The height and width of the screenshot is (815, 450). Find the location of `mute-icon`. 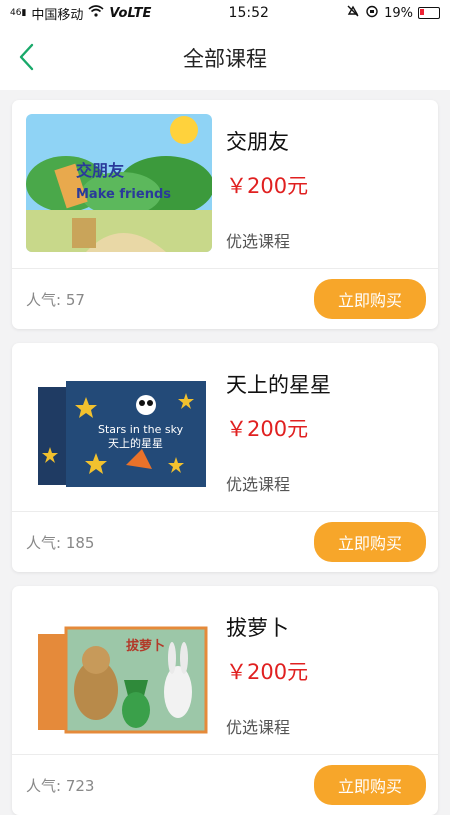

mute-icon is located at coordinates (353, 13).